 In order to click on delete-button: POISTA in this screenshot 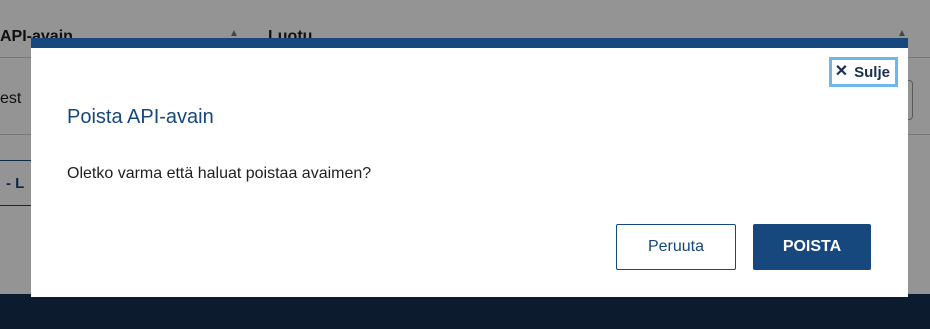, I will do `click(812, 247)`.